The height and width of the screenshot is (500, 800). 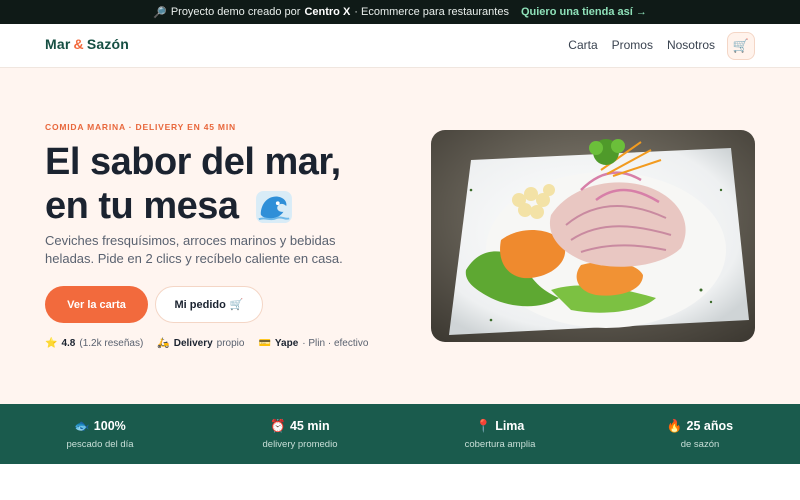 What do you see at coordinates (691, 45) in the screenshot?
I see `nav-link-nosotros: Nosotros` at bounding box center [691, 45].